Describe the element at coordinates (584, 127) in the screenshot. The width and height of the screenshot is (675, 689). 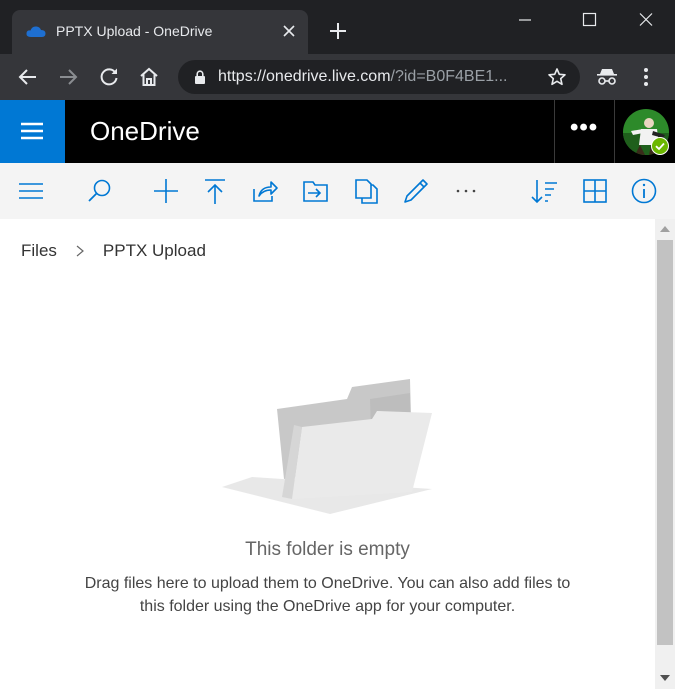
I see `more-dots: •••` at that location.